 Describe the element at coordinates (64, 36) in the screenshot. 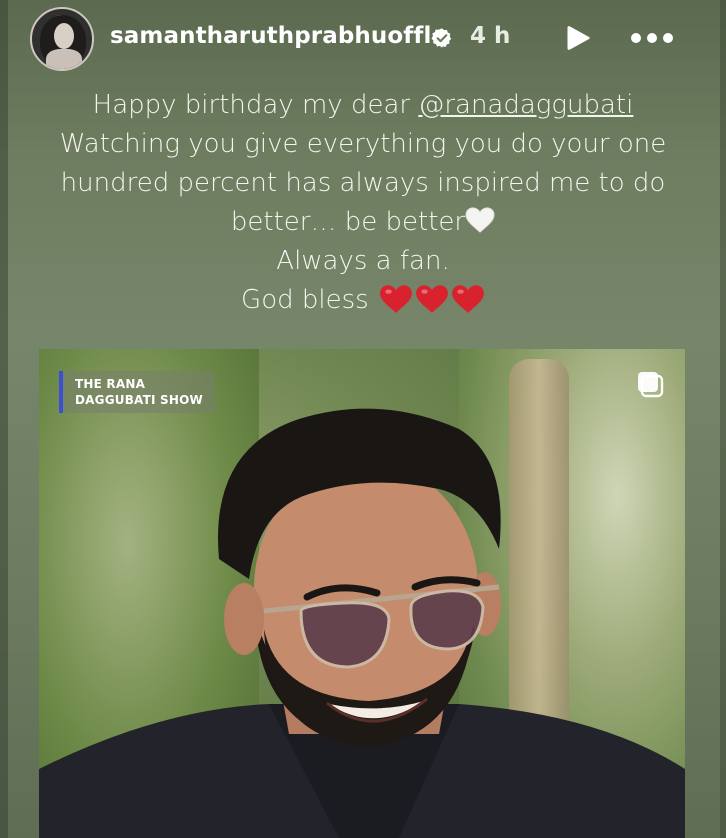

I see `avatar-face` at that location.